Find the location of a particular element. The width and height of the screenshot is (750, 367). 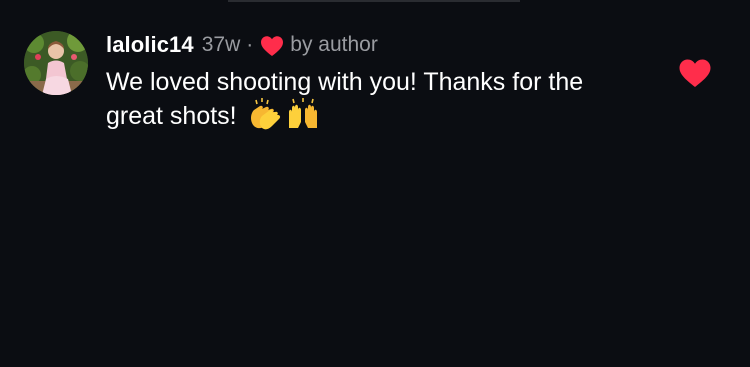

timestamp: 37w is located at coordinates (221, 44).